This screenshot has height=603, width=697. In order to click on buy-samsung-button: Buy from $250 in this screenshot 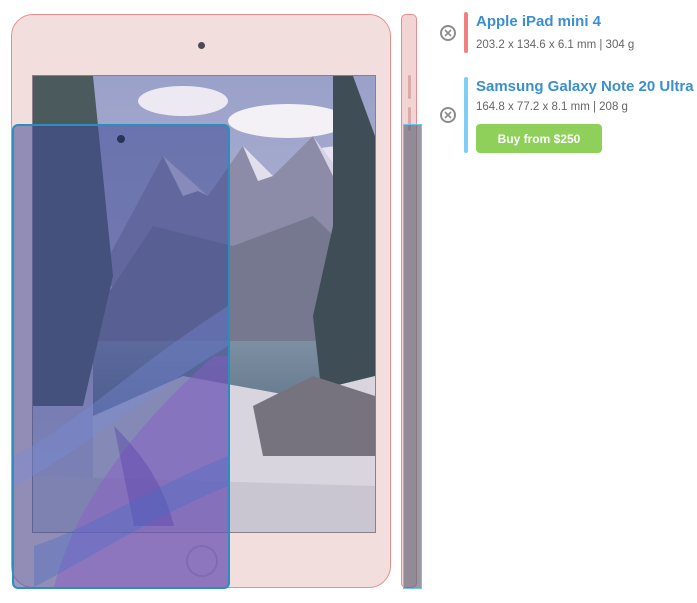, I will do `click(539, 138)`.